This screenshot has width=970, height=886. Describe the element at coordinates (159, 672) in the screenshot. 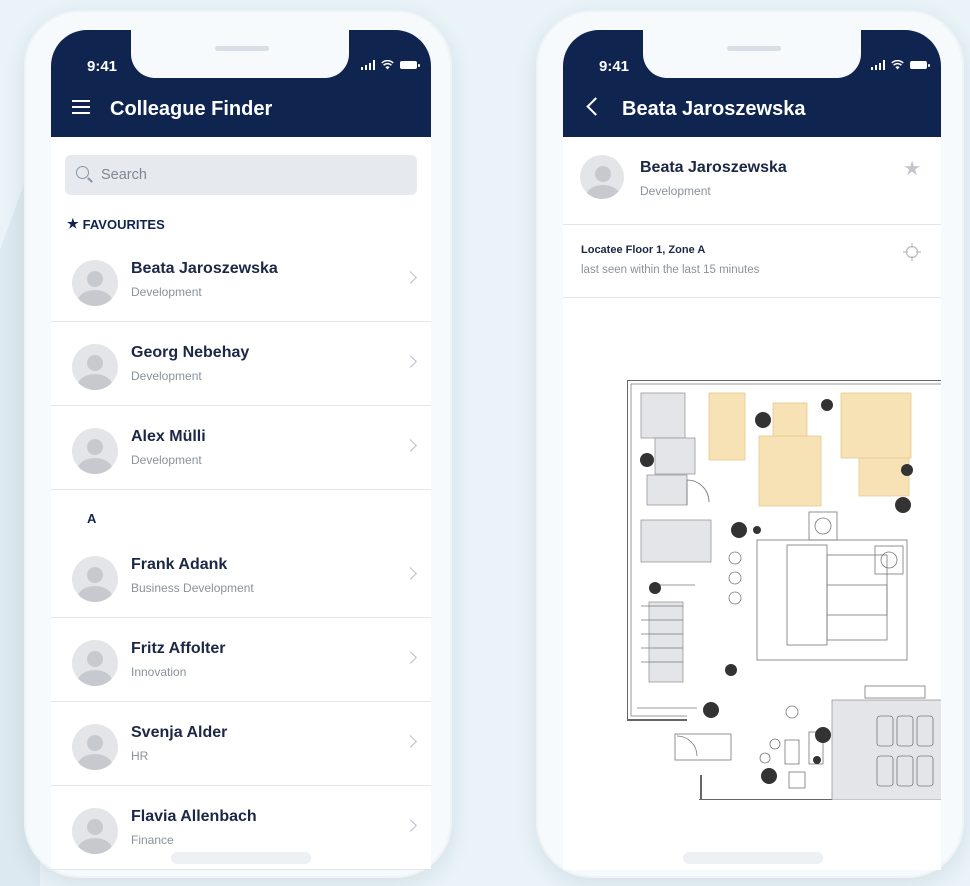

I see `contact-department: Innovation` at that location.